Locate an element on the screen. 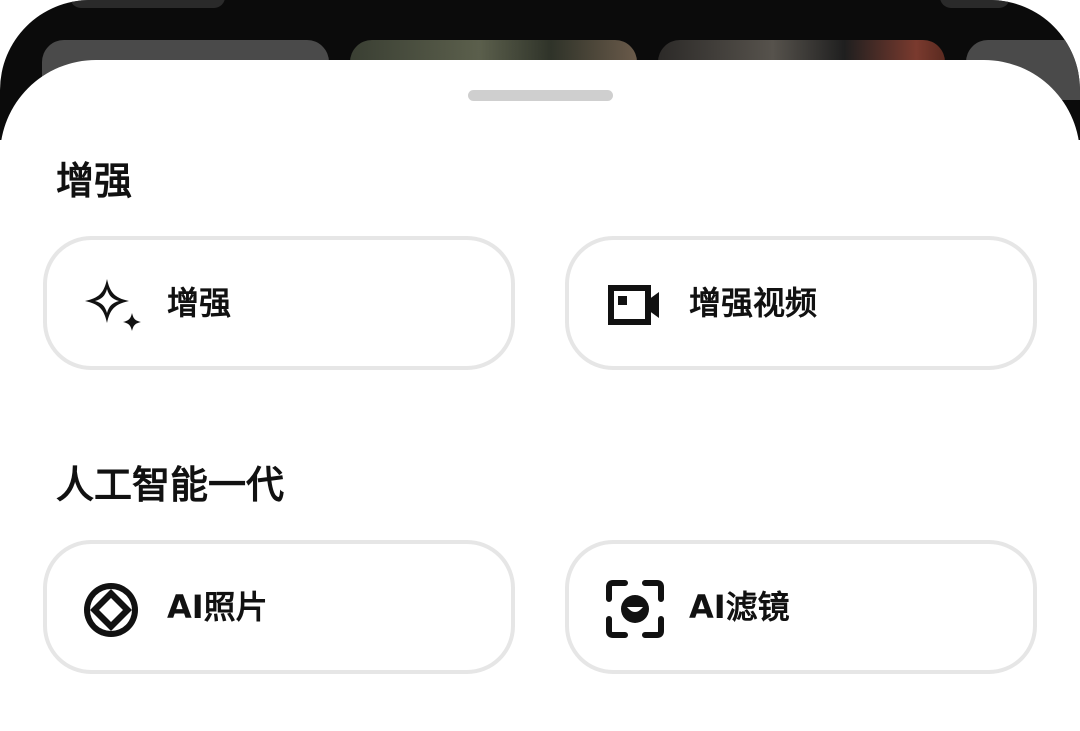 This screenshot has width=1080, height=731. ai-filter-button-label: AI滤镜 is located at coordinates (739, 607).